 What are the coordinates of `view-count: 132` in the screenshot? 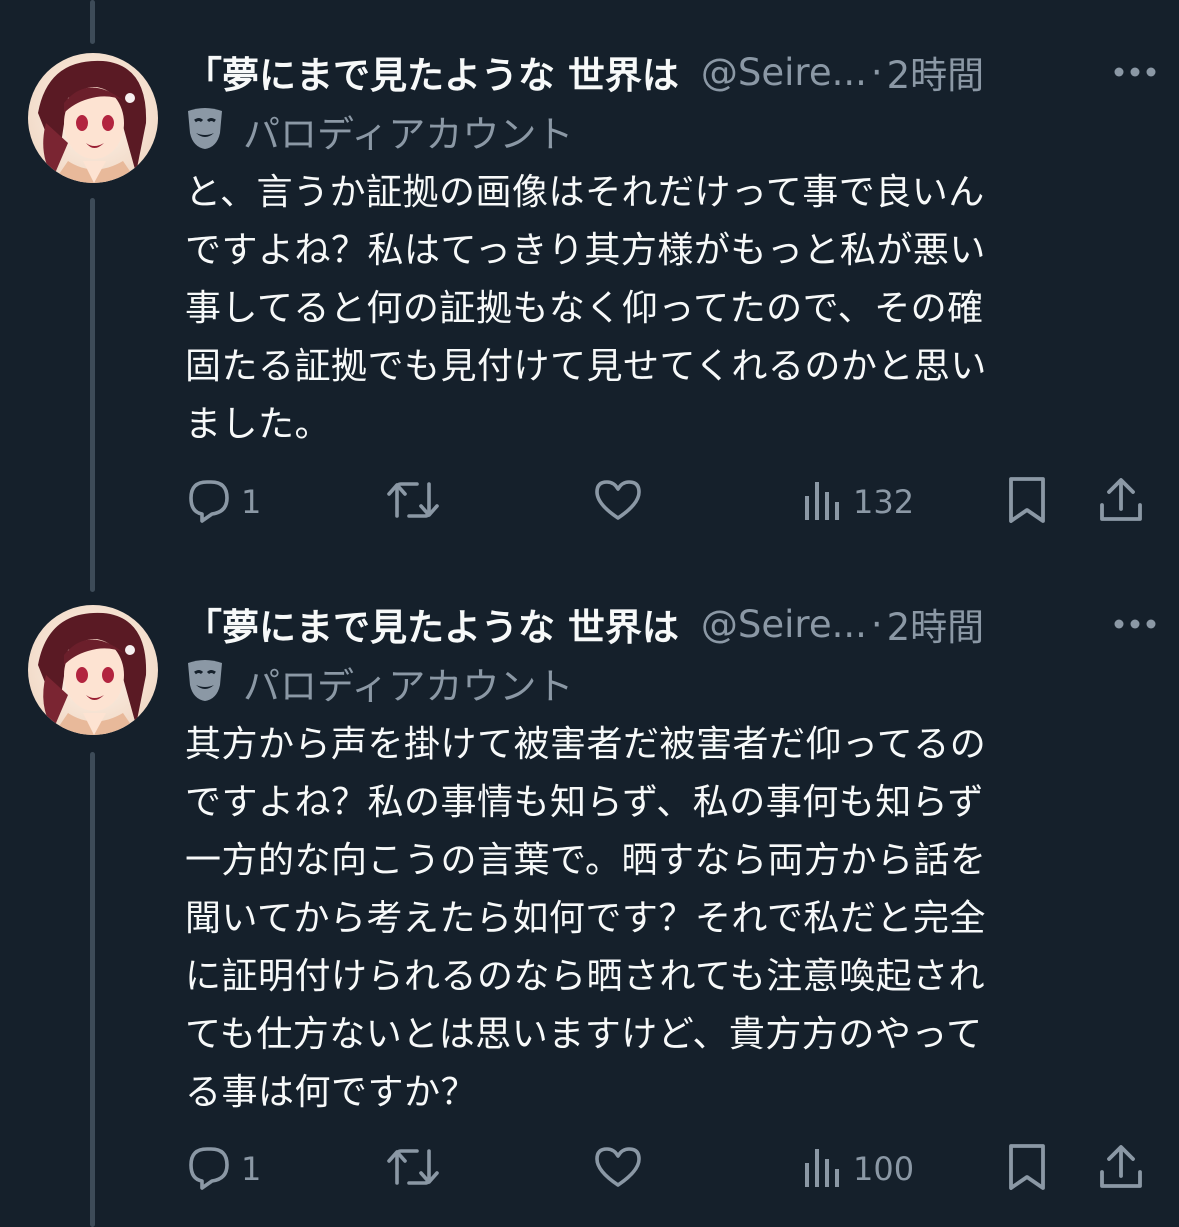 It's located at (884, 502).